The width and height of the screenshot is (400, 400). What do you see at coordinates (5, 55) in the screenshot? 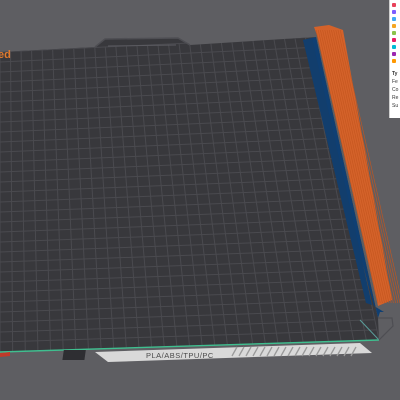
I see `bed-label-fragment: ed` at bounding box center [5, 55].